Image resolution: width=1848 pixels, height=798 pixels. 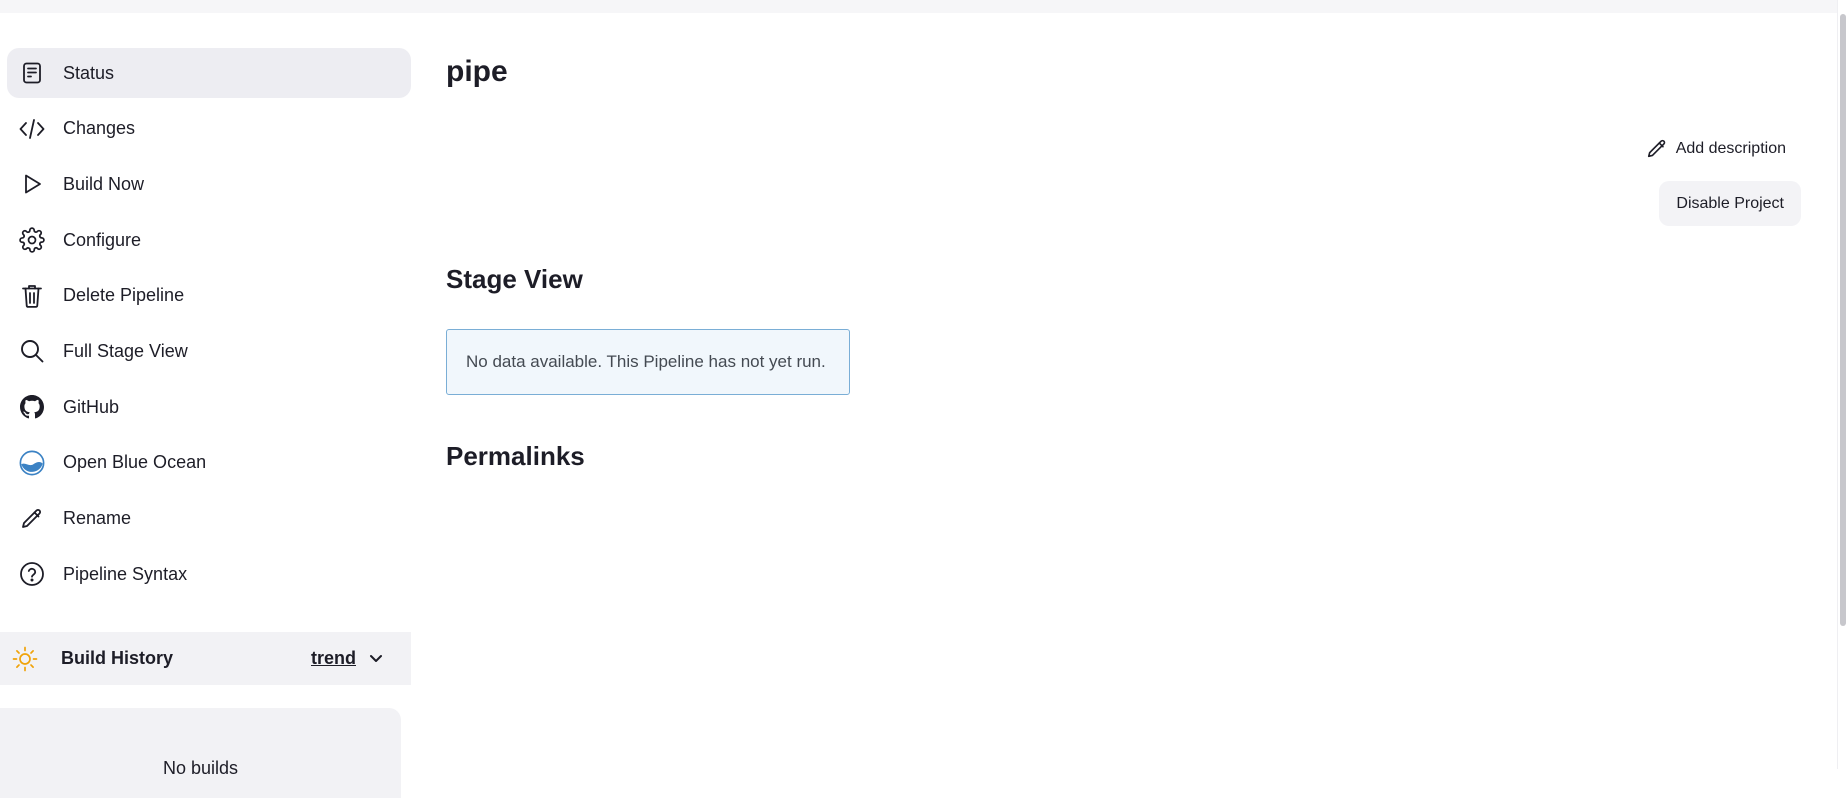 I want to click on gear-icon, so click(x=32, y=240).